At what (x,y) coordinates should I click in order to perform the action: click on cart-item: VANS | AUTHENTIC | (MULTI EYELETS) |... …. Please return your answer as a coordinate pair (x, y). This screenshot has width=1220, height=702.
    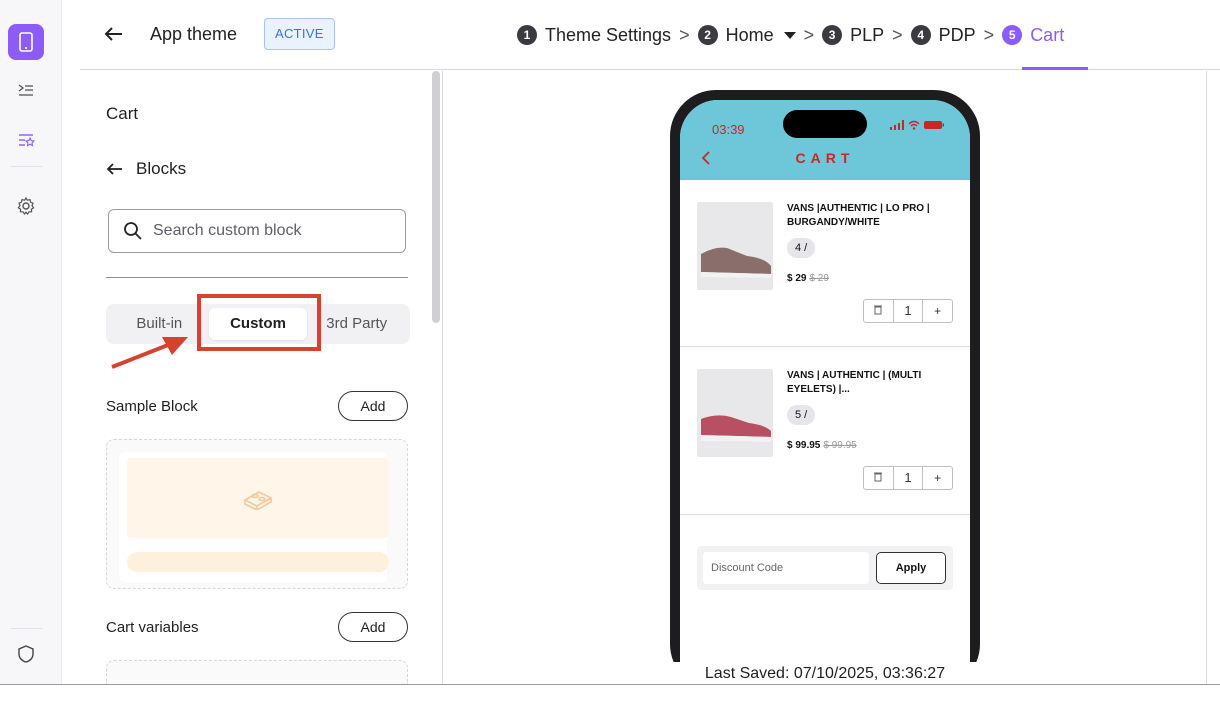
    Looking at the image, I should click on (825, 431).